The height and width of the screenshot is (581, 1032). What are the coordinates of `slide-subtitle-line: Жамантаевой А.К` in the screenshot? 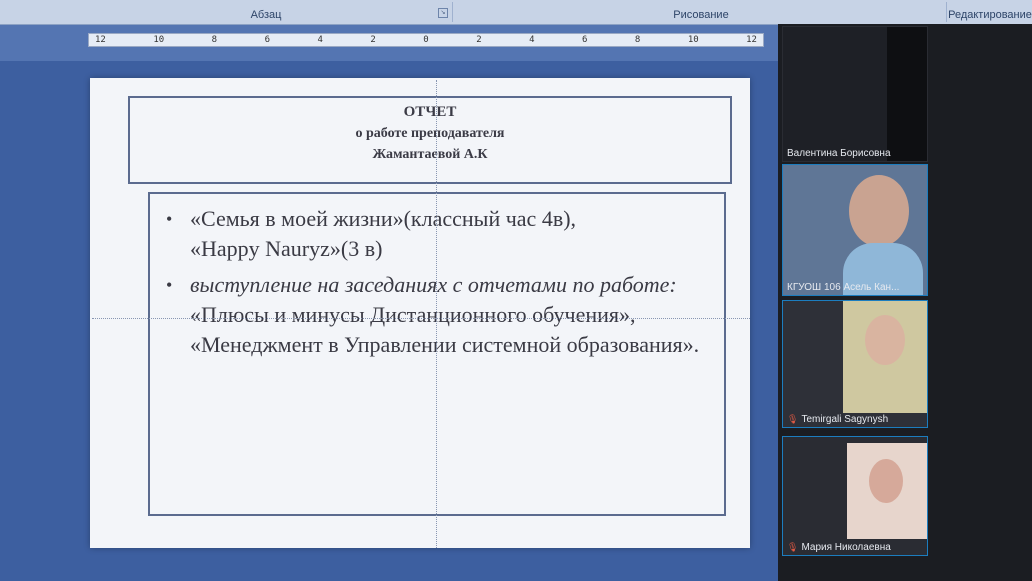 It's located at (430, 154).